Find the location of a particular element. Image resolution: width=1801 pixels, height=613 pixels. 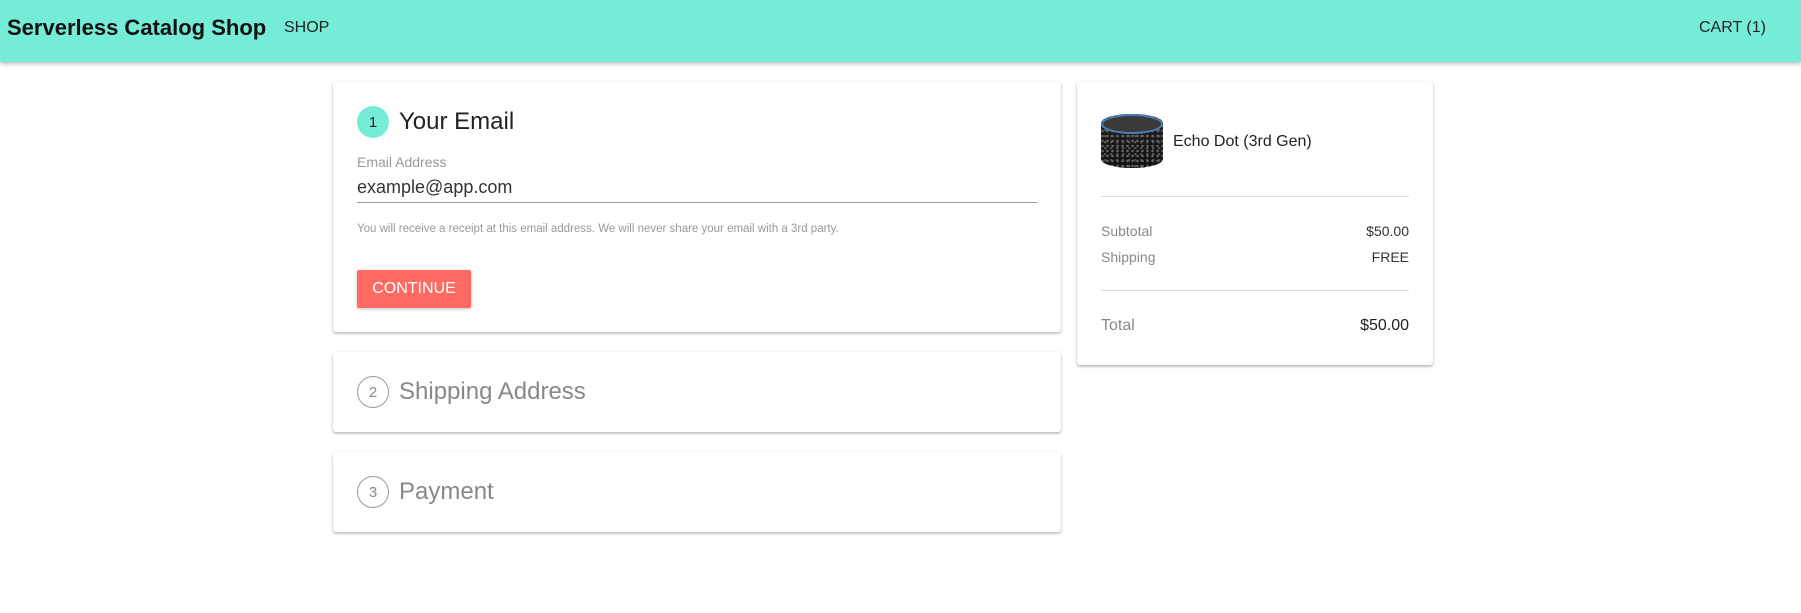

step-number-badge: 3 is located at coordinates (373, 492).